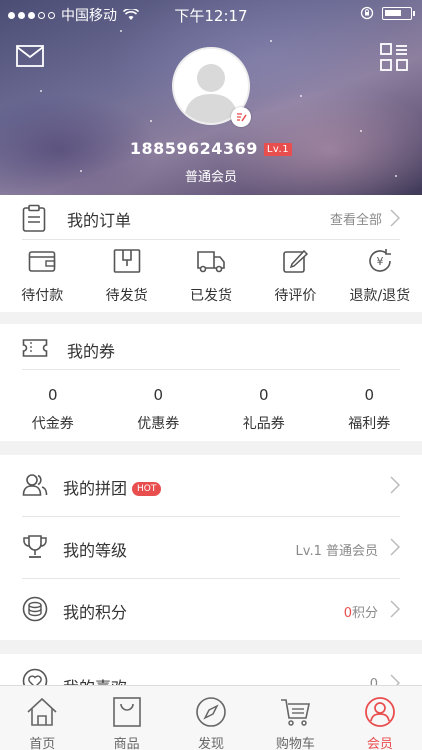  I want to click on cart-icon, so click(296, 712).